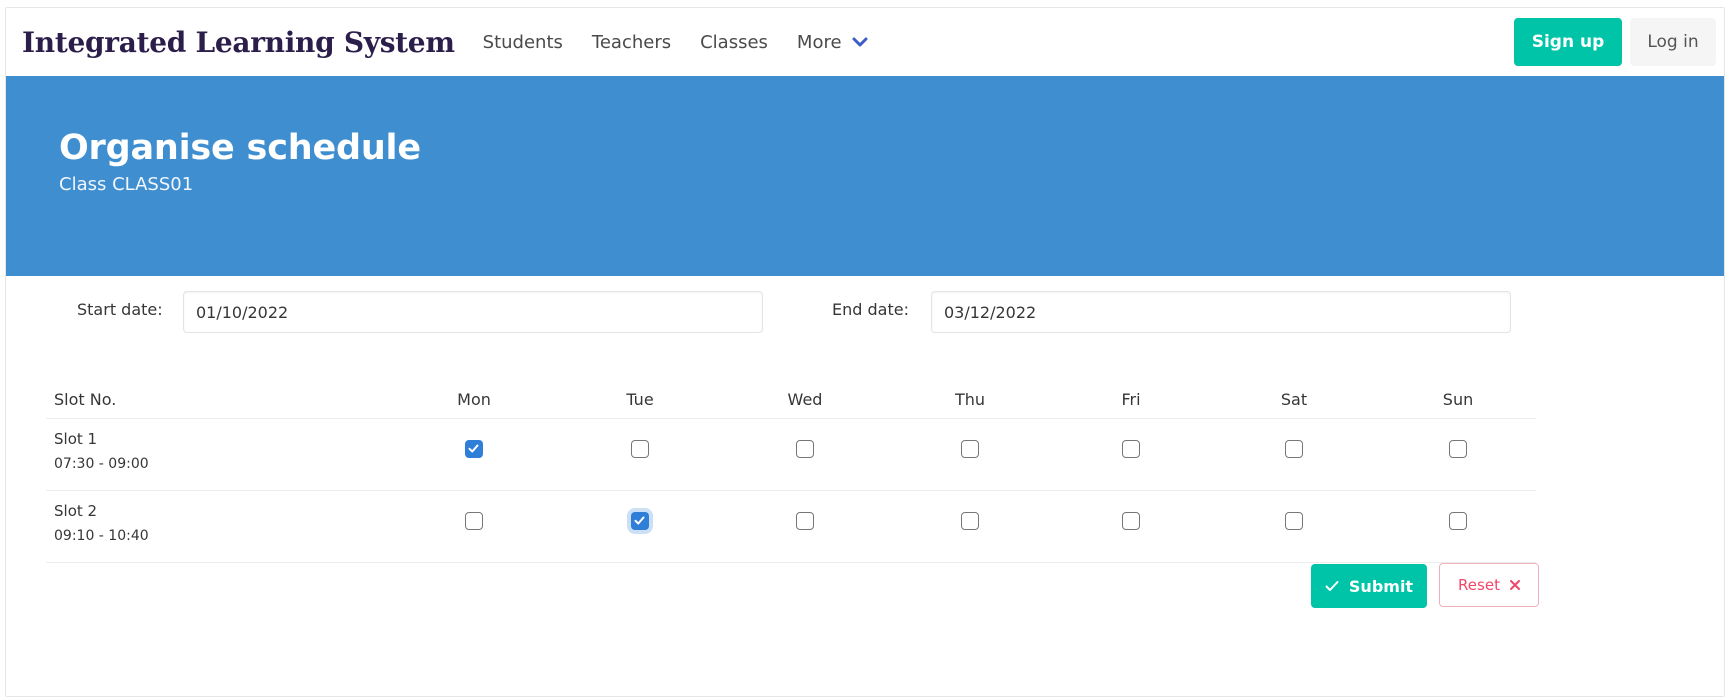 The image size is (1732, 700). I want to click on end-date-input, so click(1221, 312).